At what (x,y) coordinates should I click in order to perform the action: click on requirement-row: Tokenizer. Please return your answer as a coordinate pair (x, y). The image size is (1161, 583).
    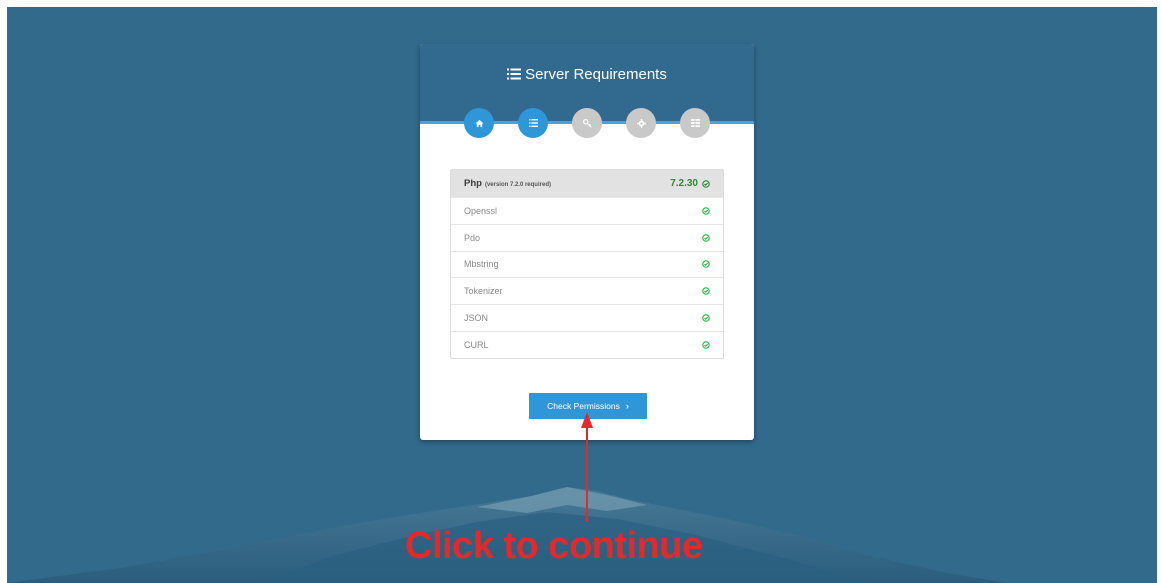
    Looking at the image, I should click on (587, 290).